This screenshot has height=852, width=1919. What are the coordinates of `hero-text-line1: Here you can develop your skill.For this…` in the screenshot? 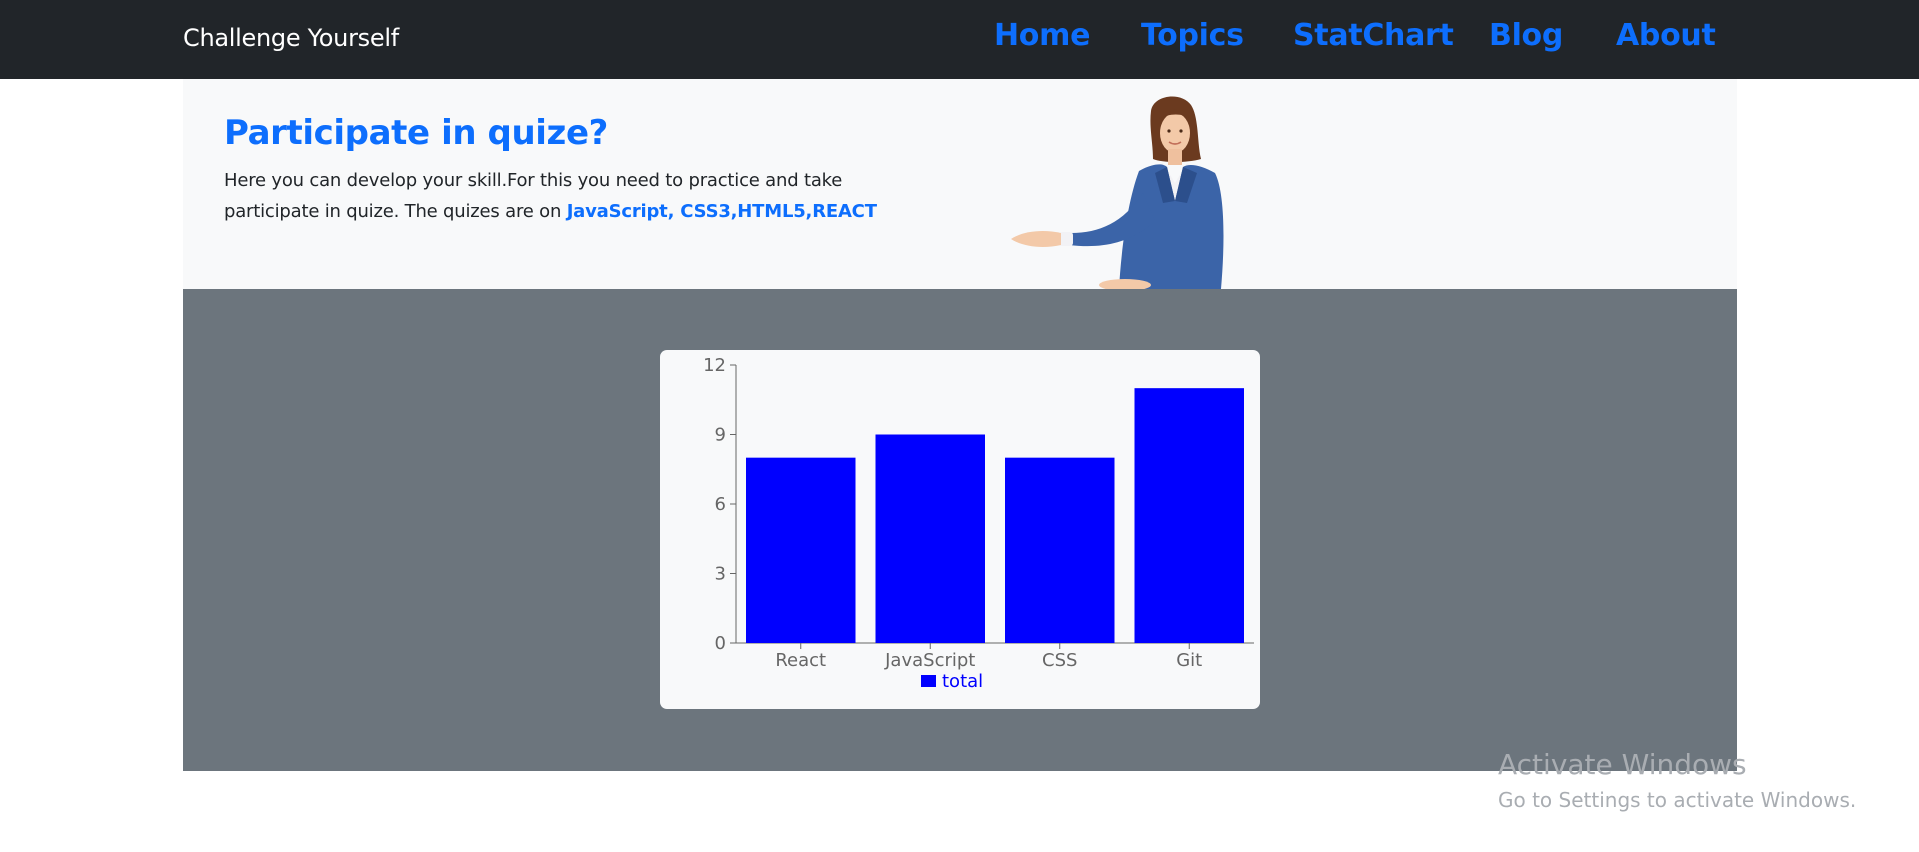 It's located at (533, 180).